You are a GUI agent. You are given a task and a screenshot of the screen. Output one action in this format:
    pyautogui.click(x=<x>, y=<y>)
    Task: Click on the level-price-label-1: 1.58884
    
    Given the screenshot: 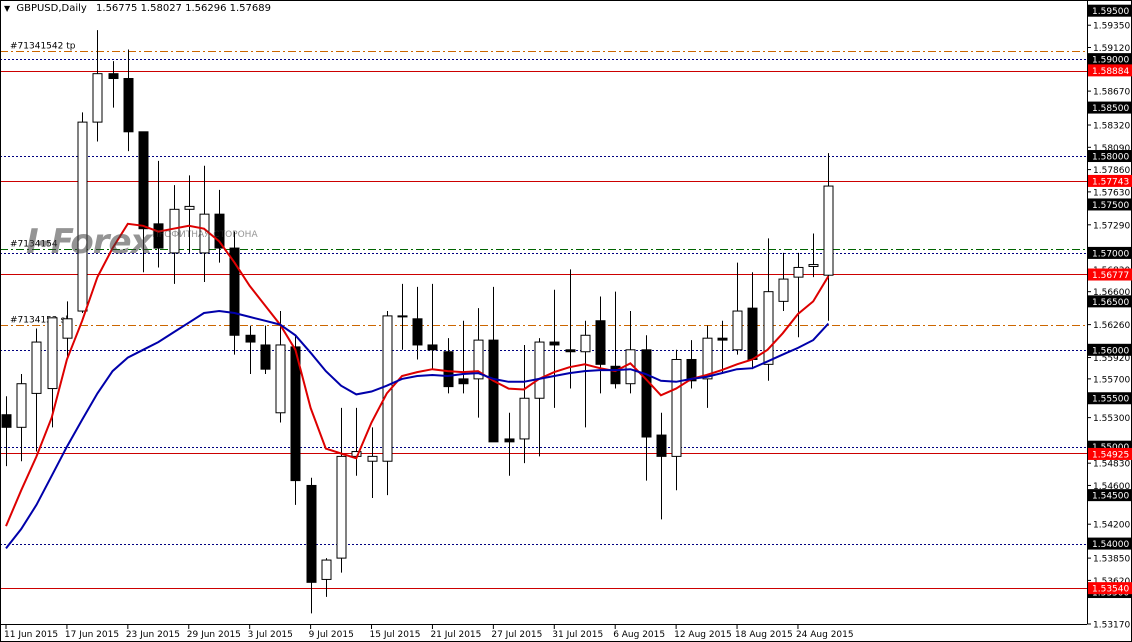 What is the action you would take?
    pyautogui.click(x=1110, y=72)
    